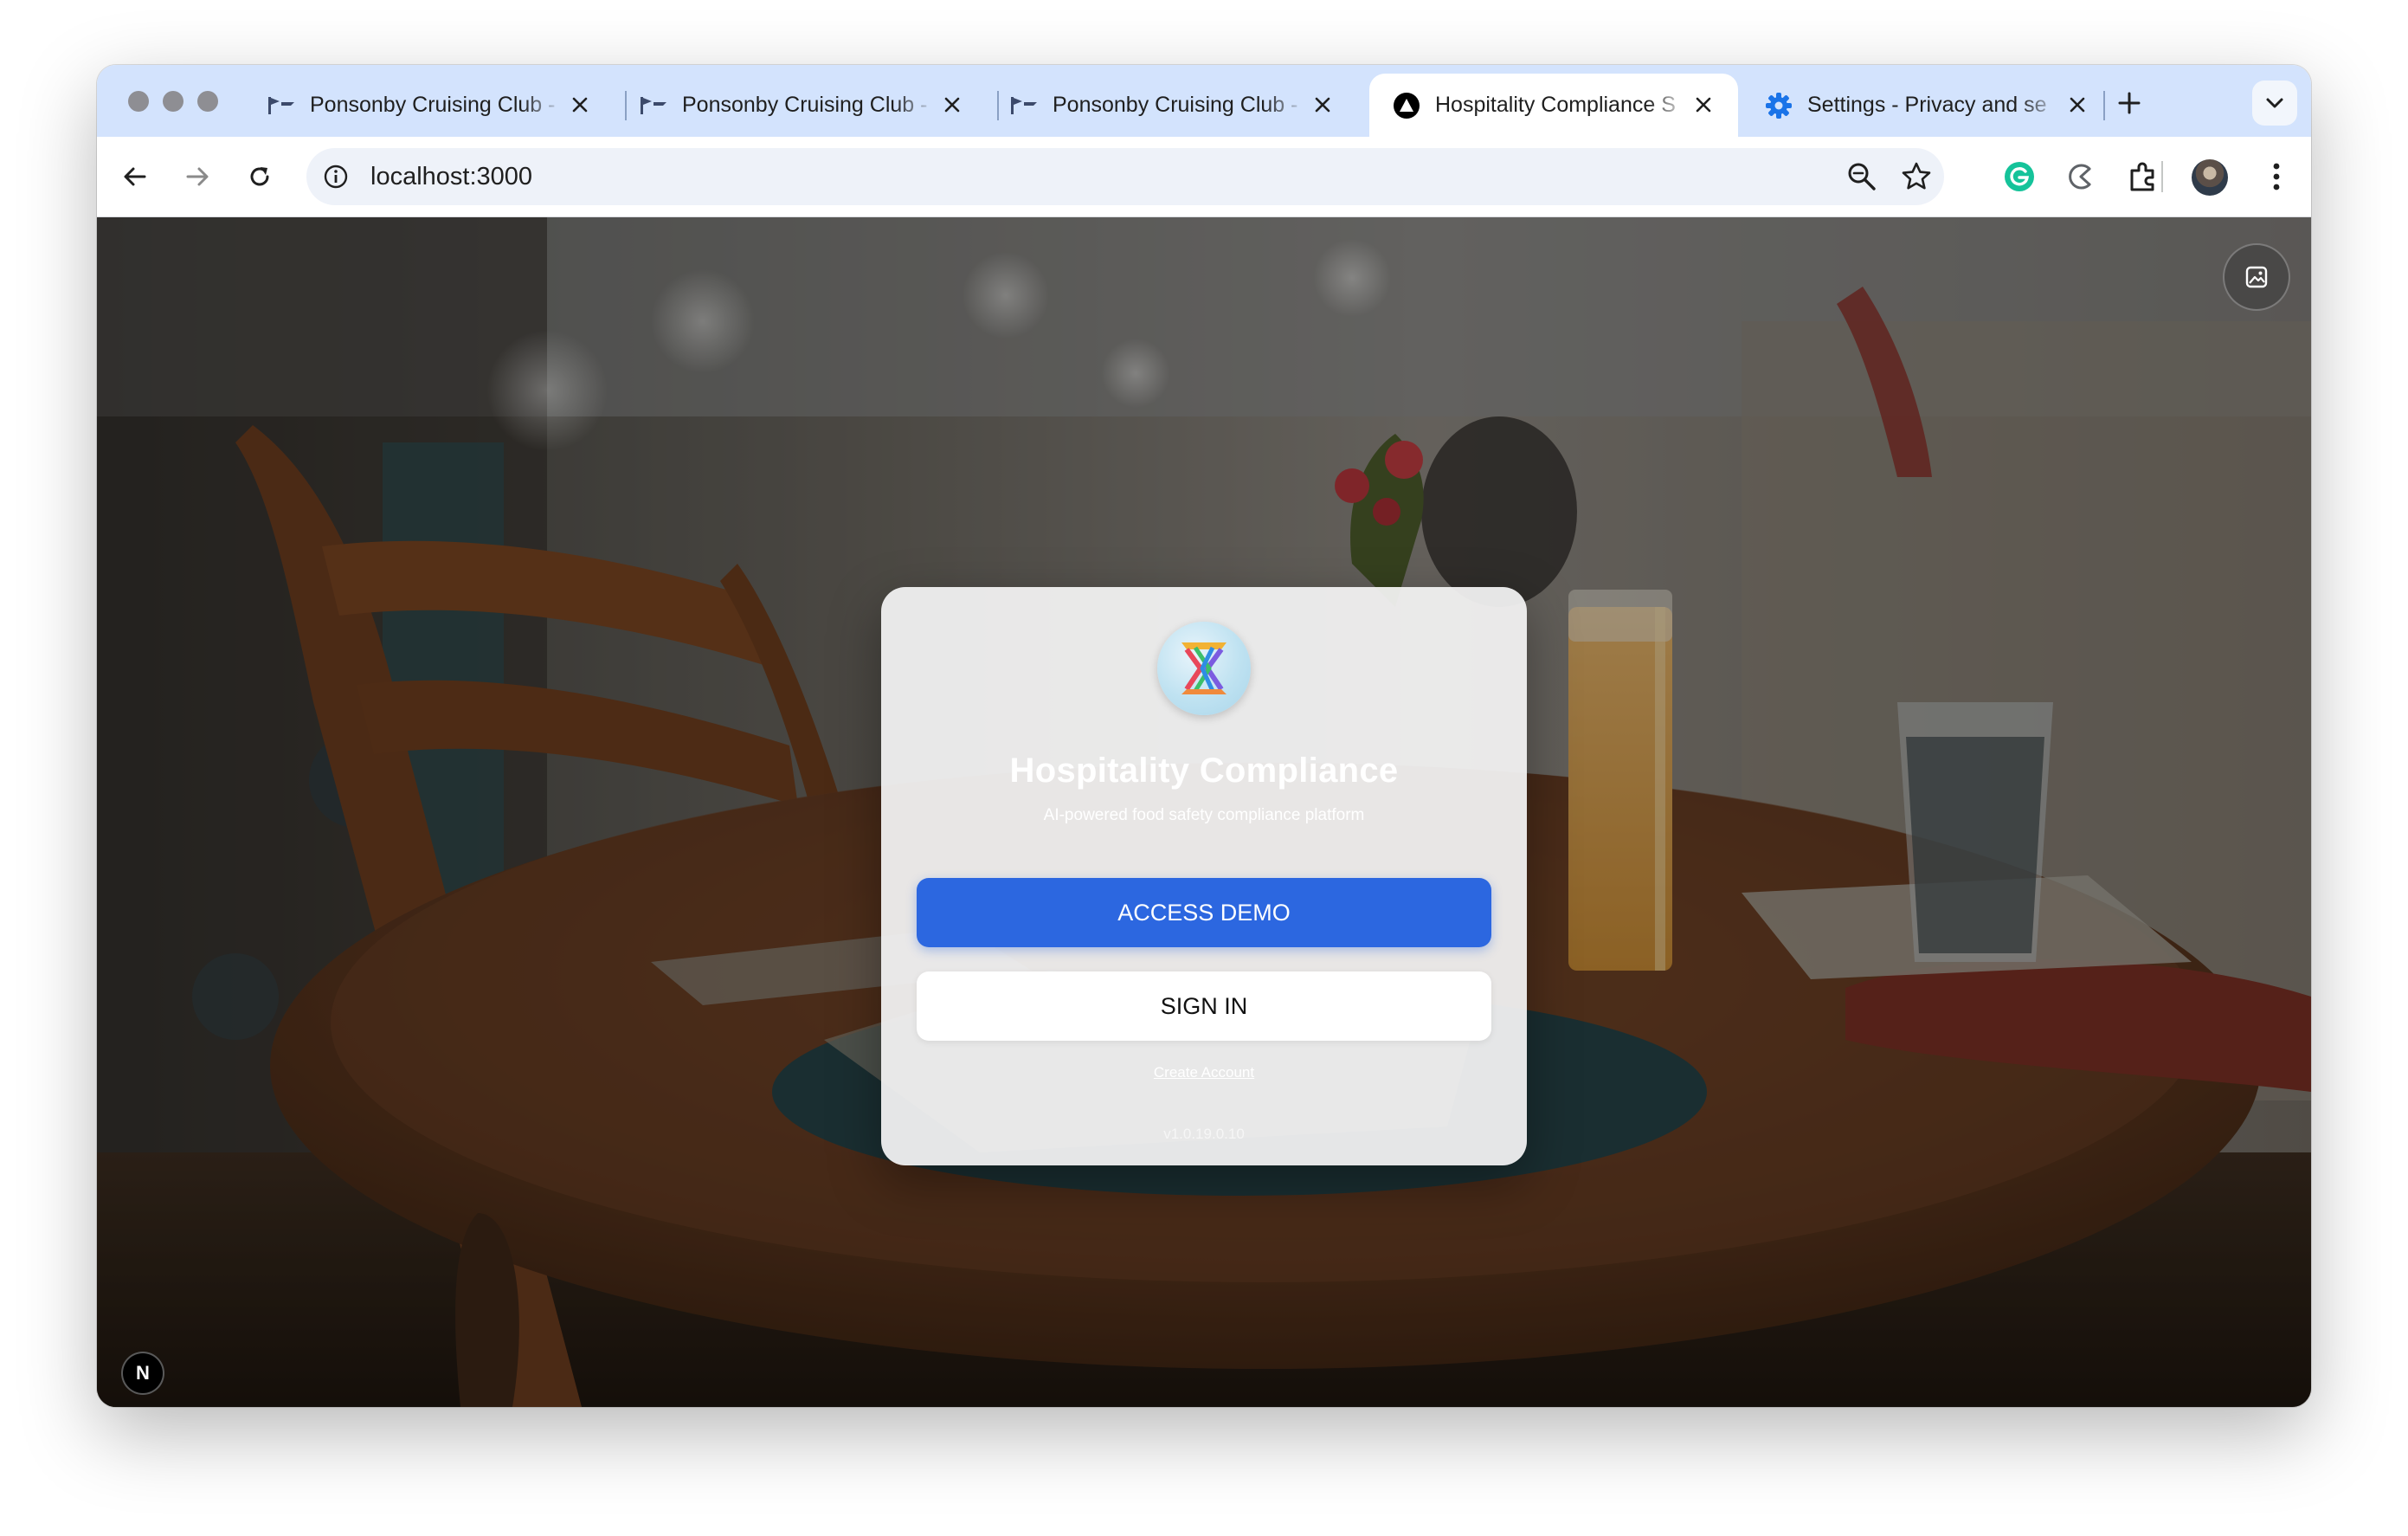 The width and height of the screenshot is (2408, 1536). Describe the element at coordinates (451, 177) in the screenshot. I see `url-text: localhost:3000` at that location.